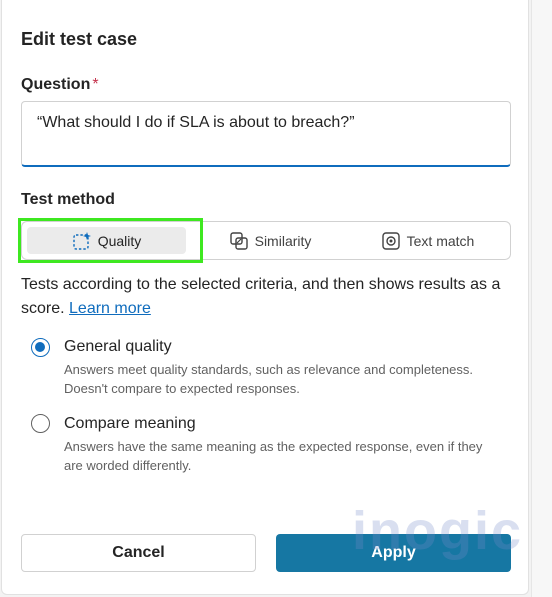  I want to click on general-quality-title: General quality, so click(118, 346).